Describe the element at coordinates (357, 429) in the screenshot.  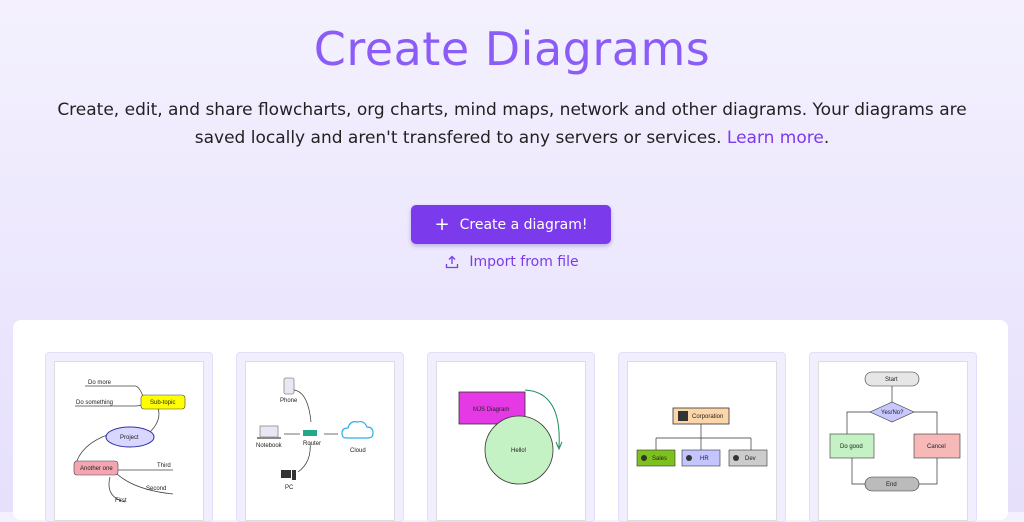
I see `cloud-icon` at that location.